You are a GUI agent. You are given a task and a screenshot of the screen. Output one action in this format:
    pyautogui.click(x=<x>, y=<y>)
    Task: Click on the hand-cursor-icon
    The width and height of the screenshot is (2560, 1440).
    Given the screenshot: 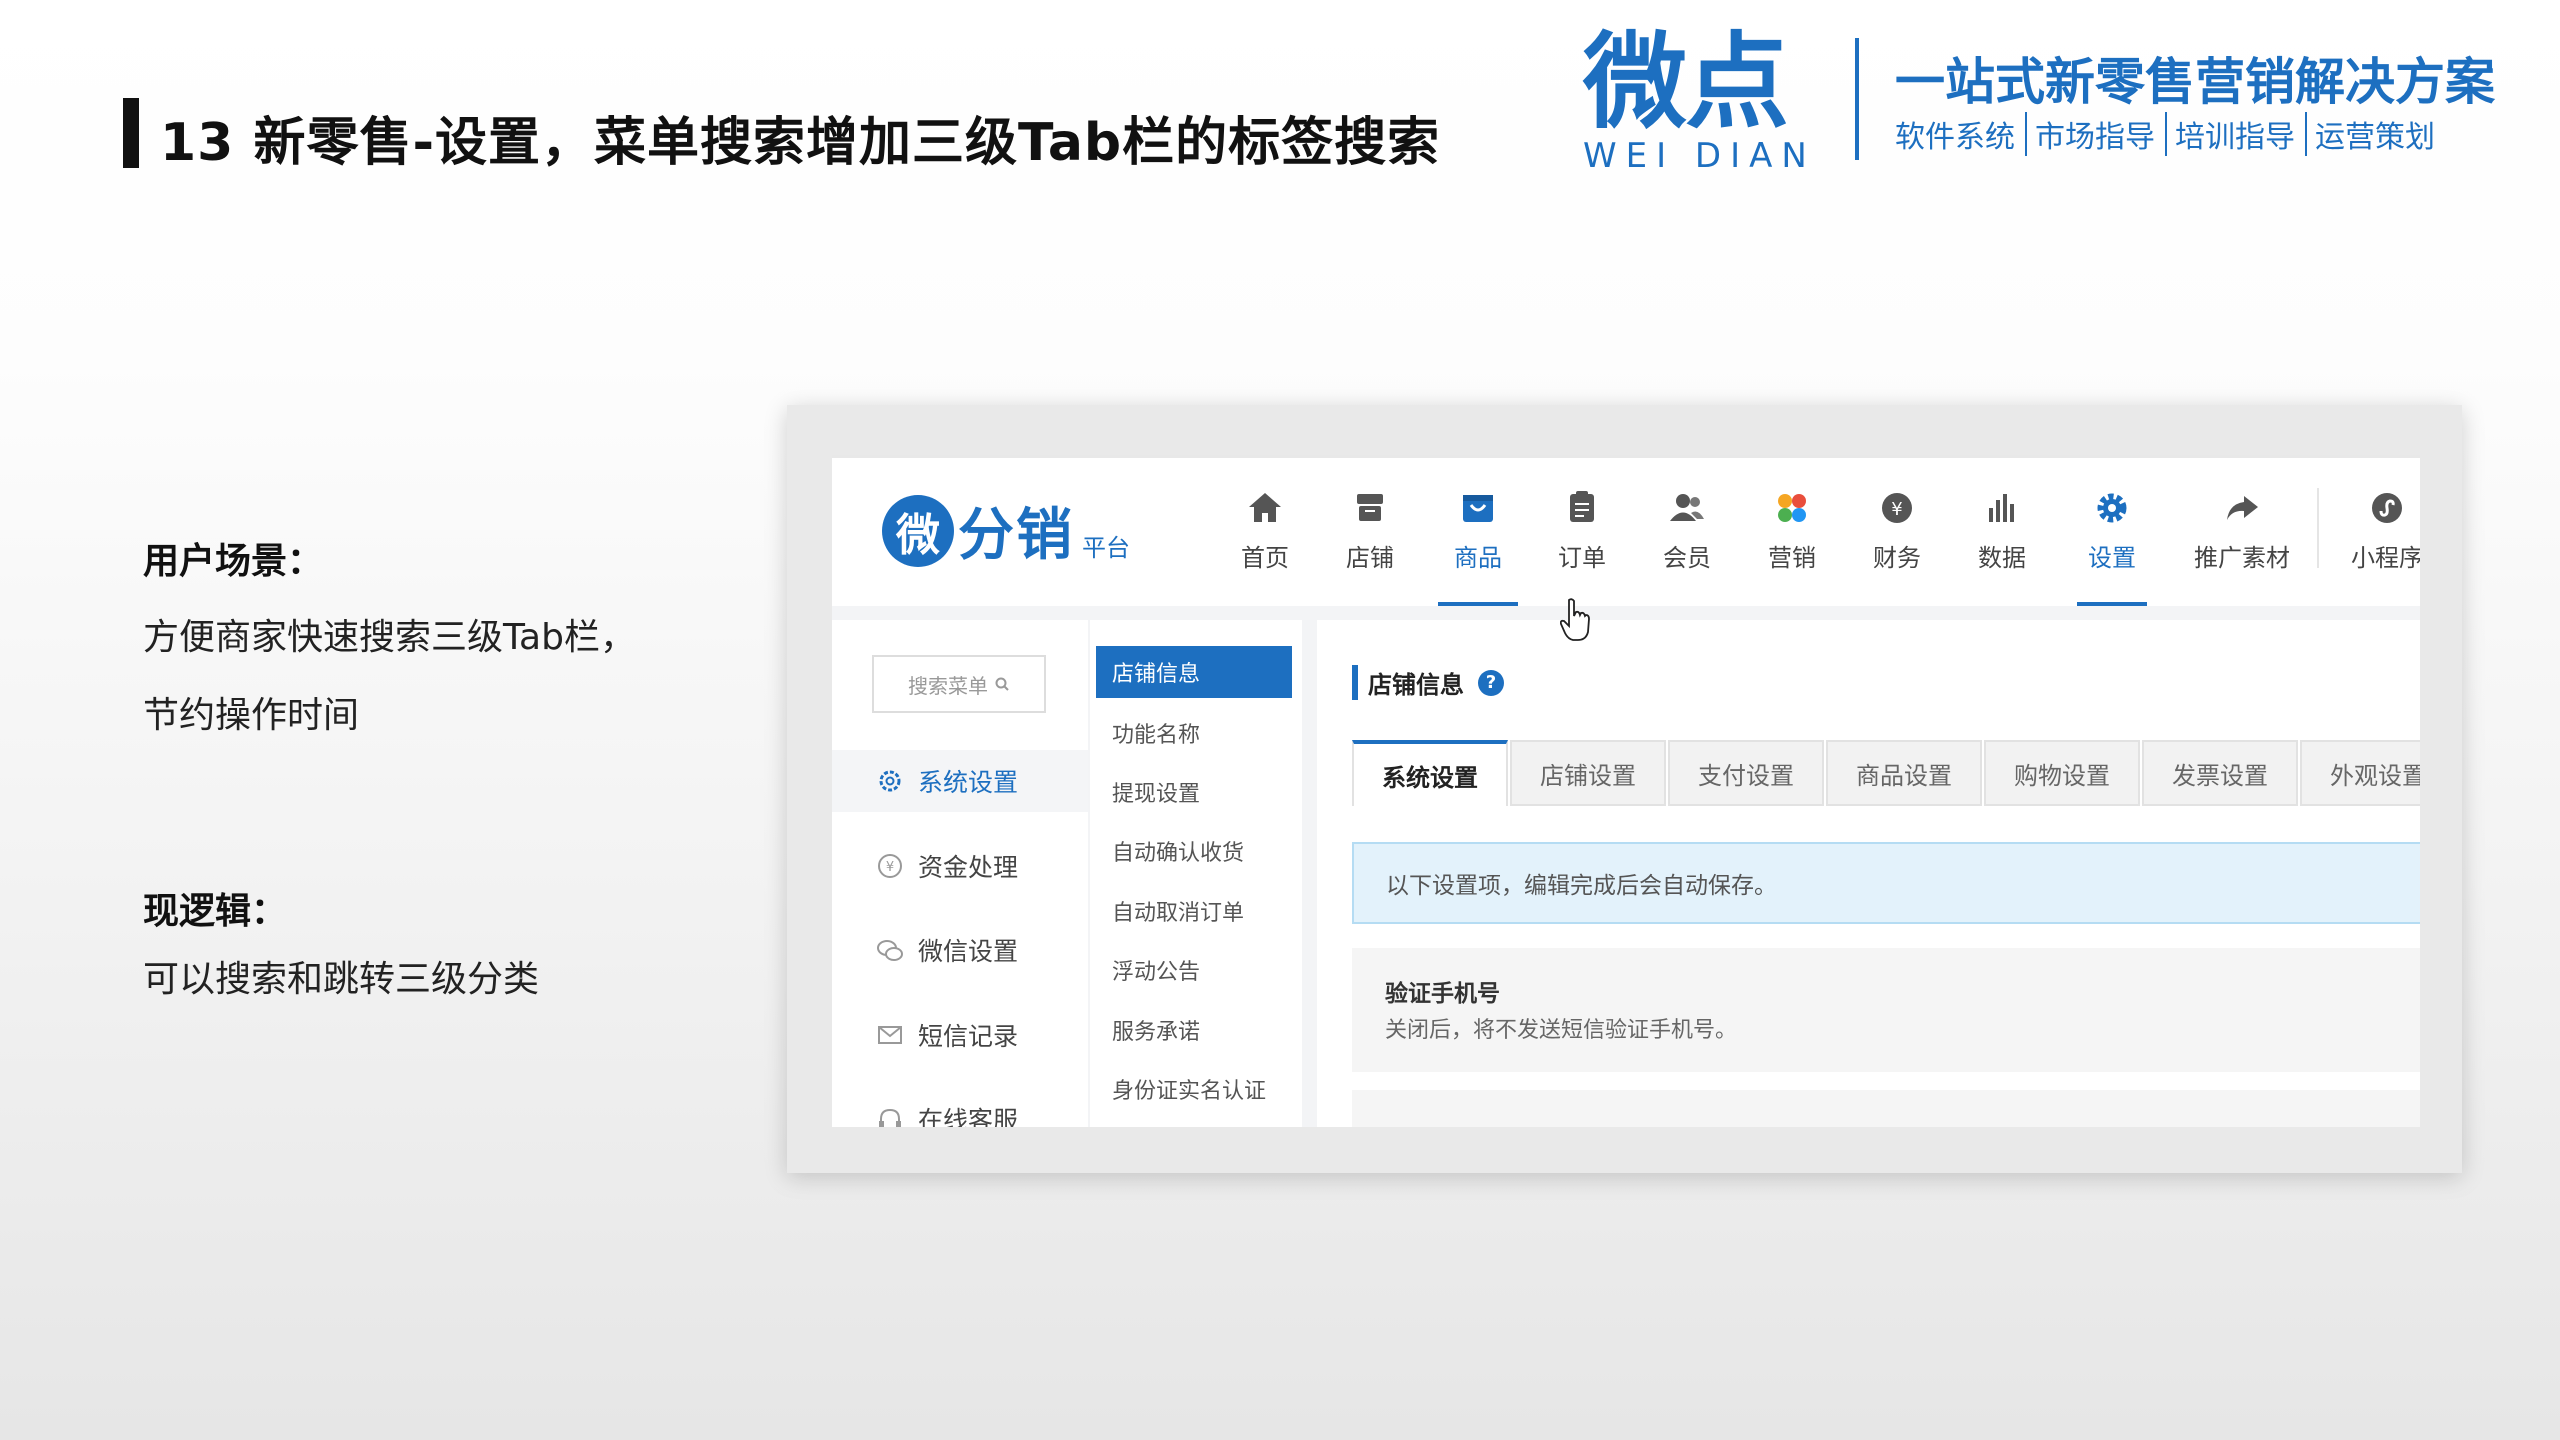 What is the action you would take?
    pyautogui.click(x=1575, y=619)
    